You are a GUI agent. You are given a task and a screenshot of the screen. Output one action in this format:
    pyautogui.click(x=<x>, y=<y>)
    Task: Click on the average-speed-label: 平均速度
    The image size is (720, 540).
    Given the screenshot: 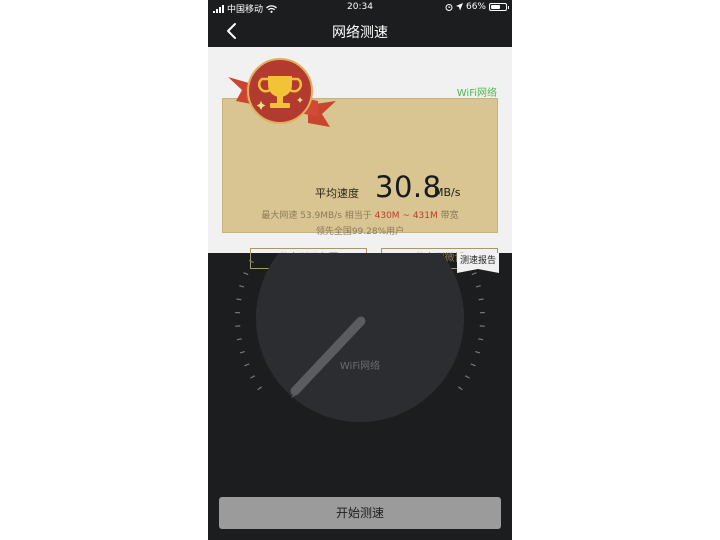 What is the action you would take?
    pyautogui.click(x=337, y=193)
    